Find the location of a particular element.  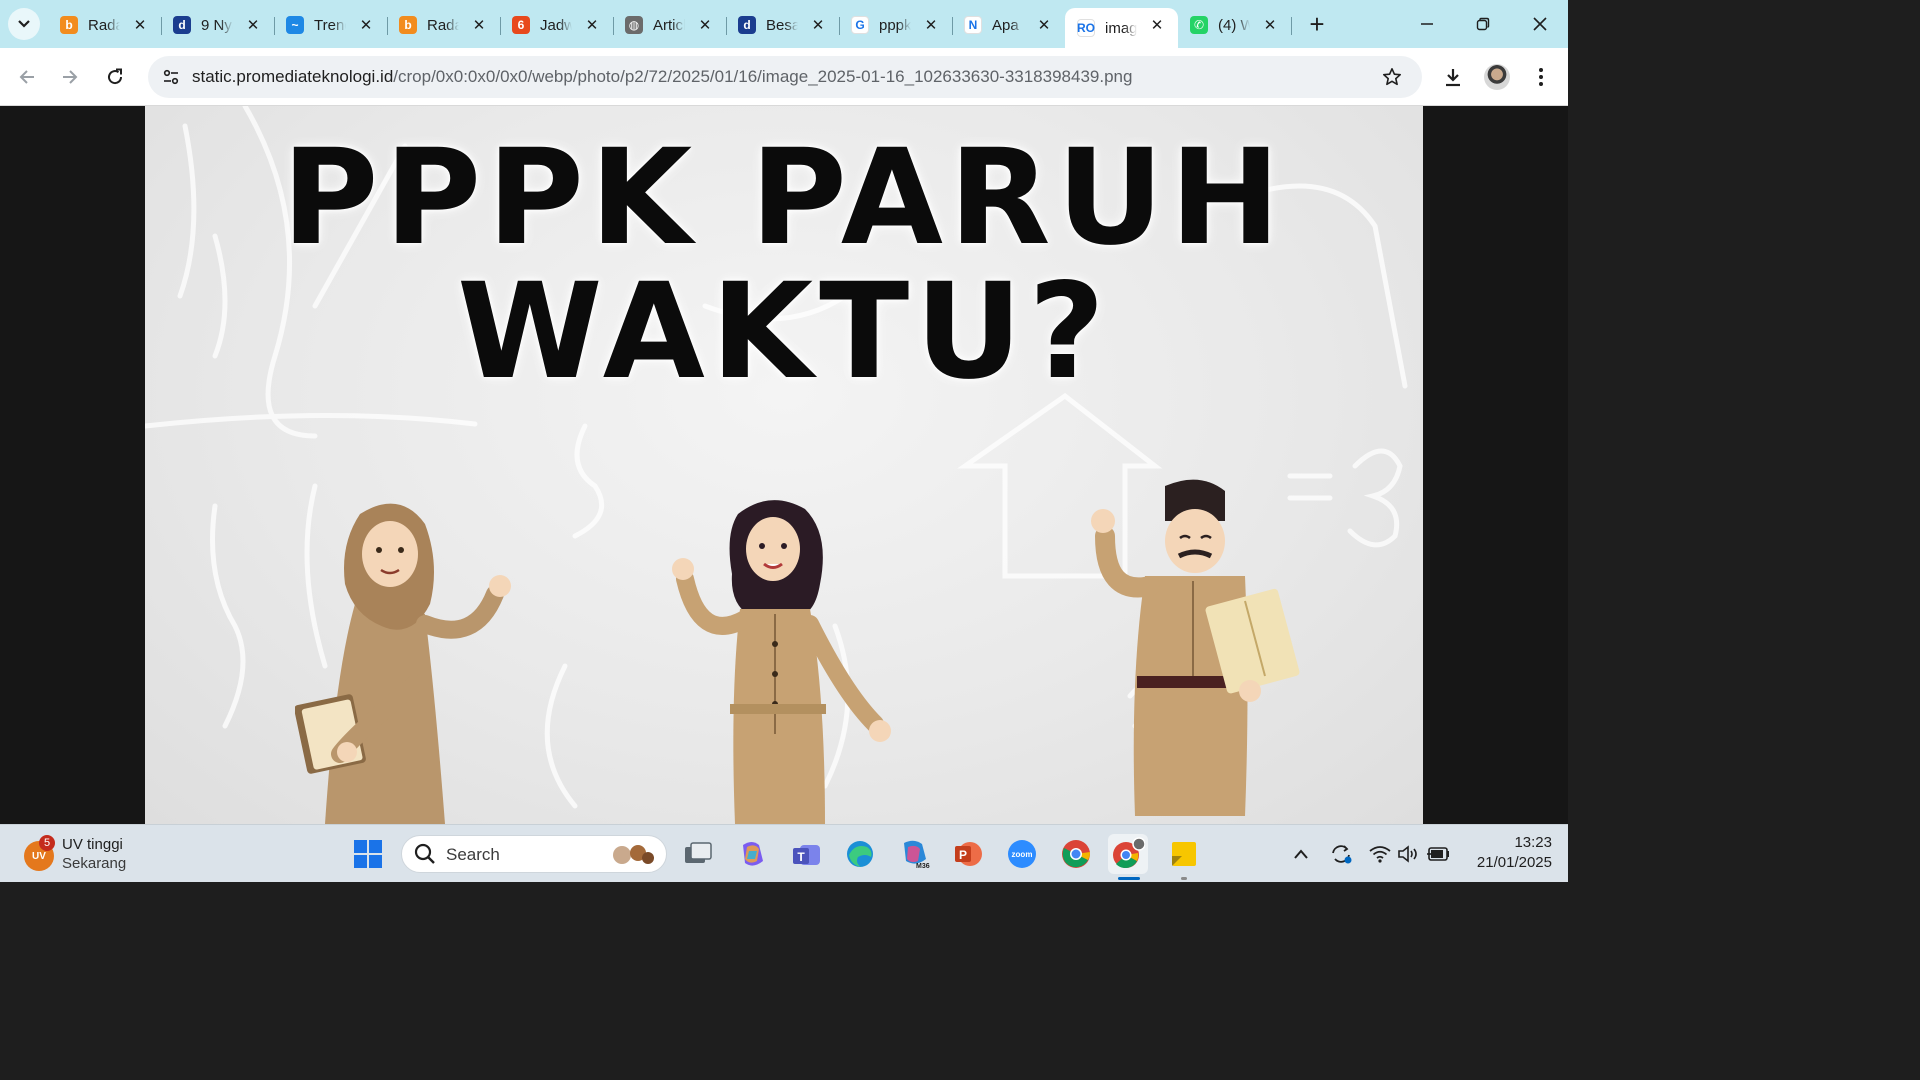

sticky-notes-icon is located at coordinates (1184, 854).